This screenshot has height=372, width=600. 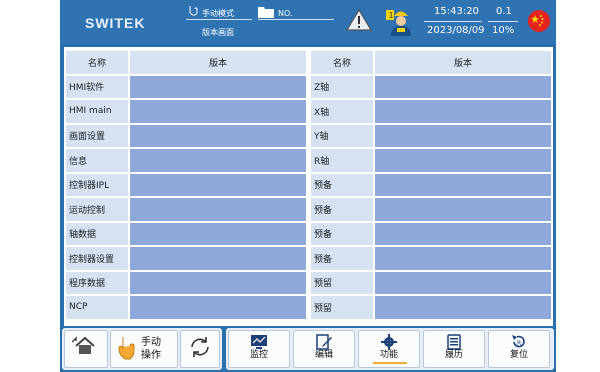 What do you see at coordinates (453, 21) in the screenshot?
I see `time-divider` at bounding box center [453, 21].